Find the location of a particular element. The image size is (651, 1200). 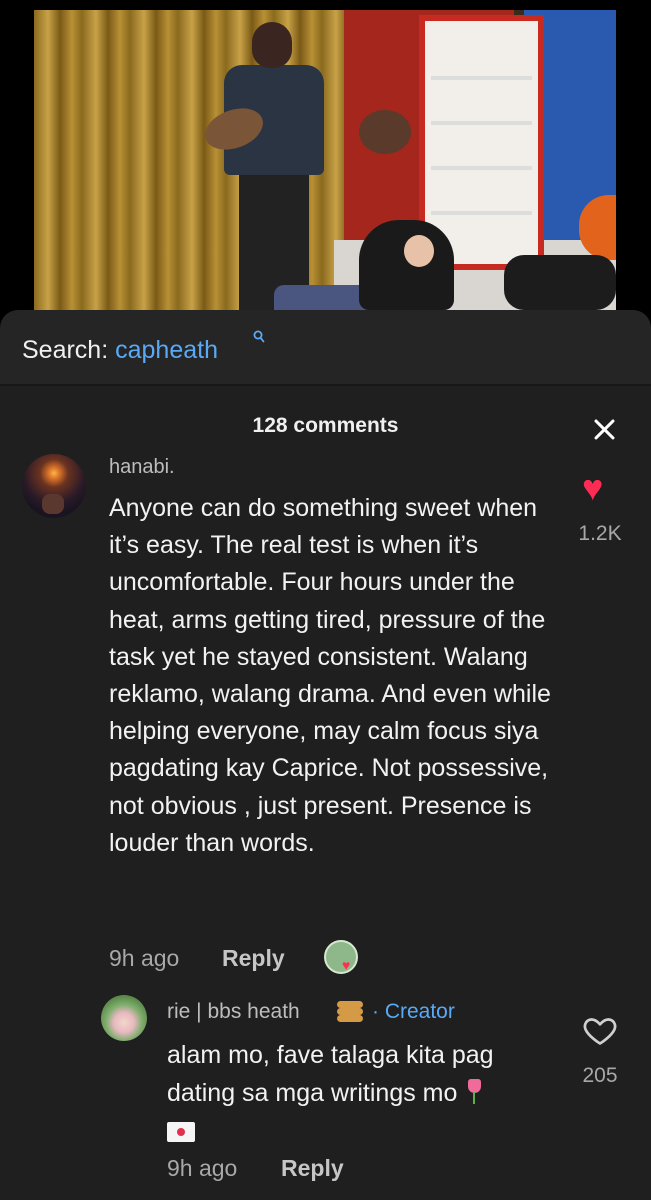

comment-timestamp: 9h ago is located at coordinates (144, 958).